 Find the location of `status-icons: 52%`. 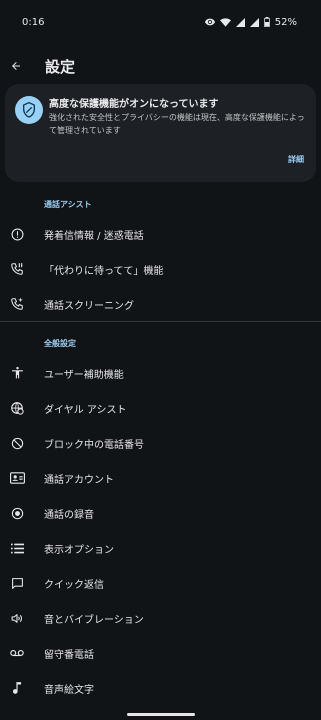

status-icons: 52% is located at coordinates (250, 22).